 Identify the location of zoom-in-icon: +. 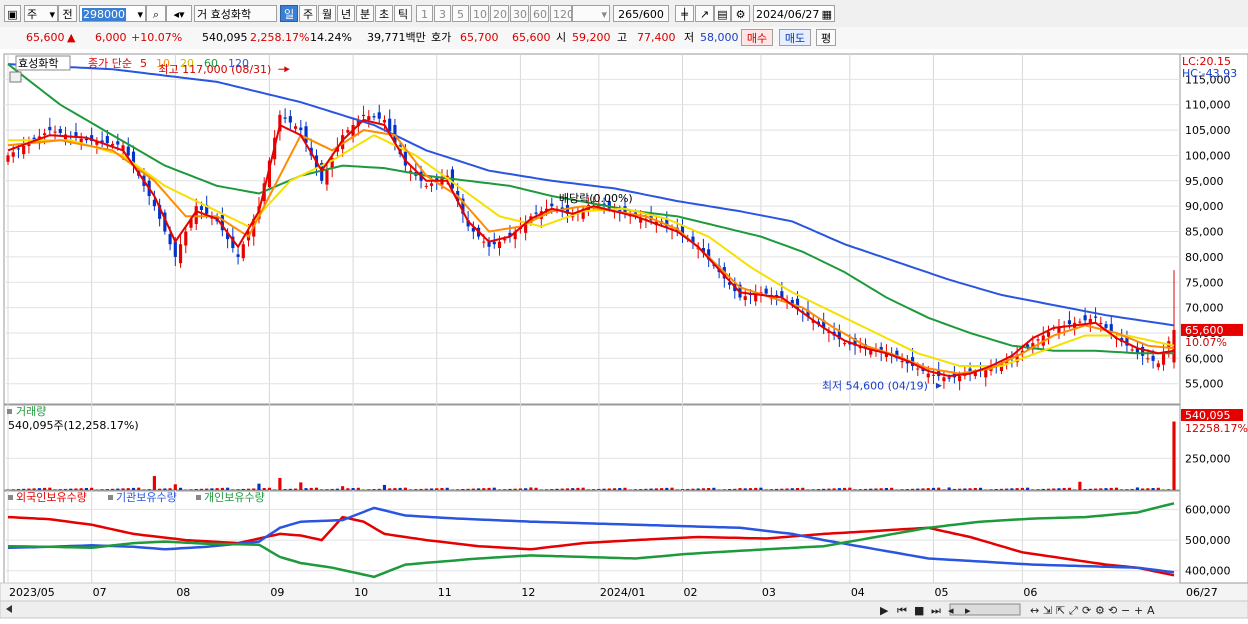
(1138, 610).